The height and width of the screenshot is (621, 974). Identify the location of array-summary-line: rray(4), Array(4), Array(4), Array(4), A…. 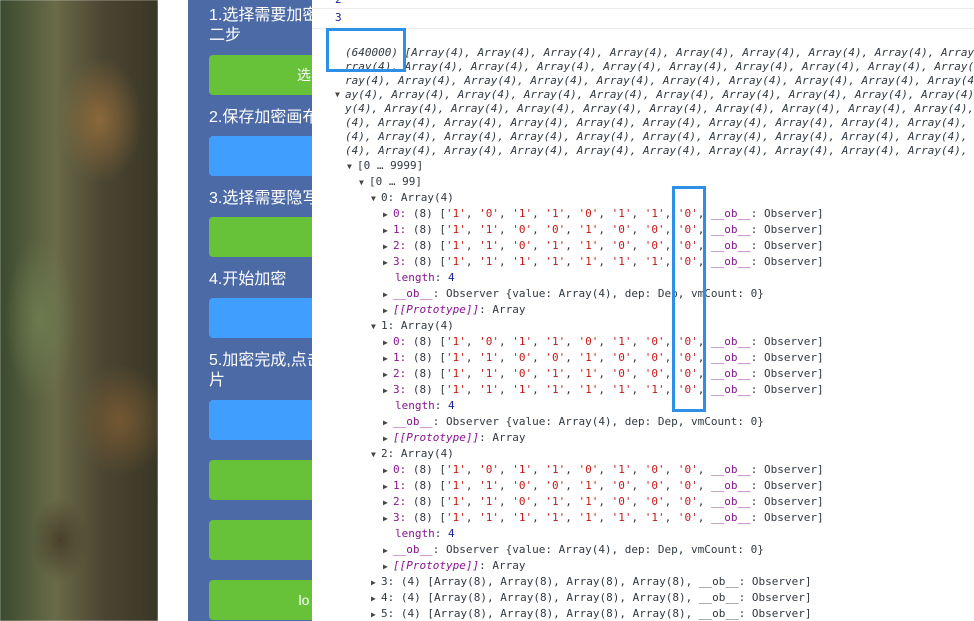
(659, 67).